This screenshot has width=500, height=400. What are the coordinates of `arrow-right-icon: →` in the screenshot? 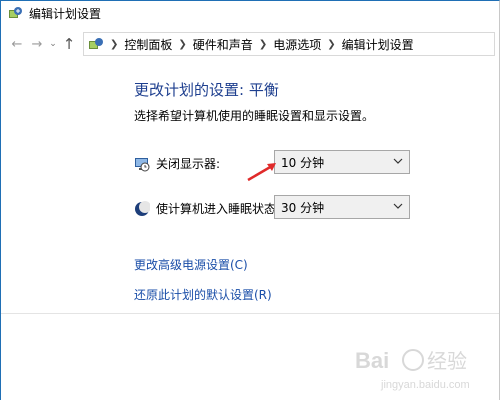 It's located at (37, 44).